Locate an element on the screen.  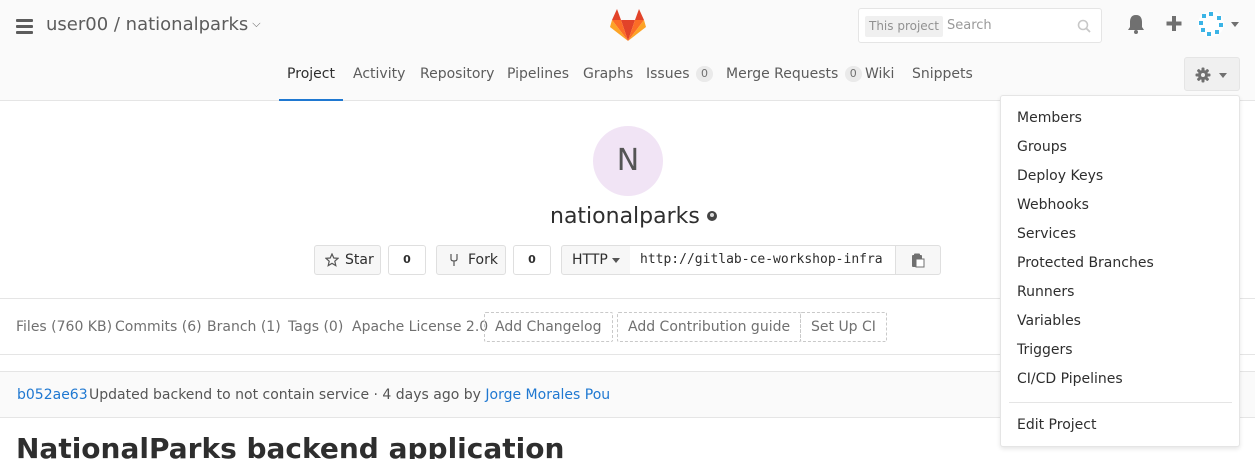
tab-wiki: Wiki is located at coordinates (879, 75).